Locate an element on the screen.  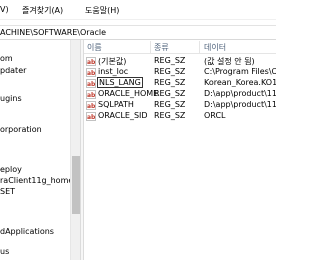
tree-item: pdater is located at coordinates (13, 70).